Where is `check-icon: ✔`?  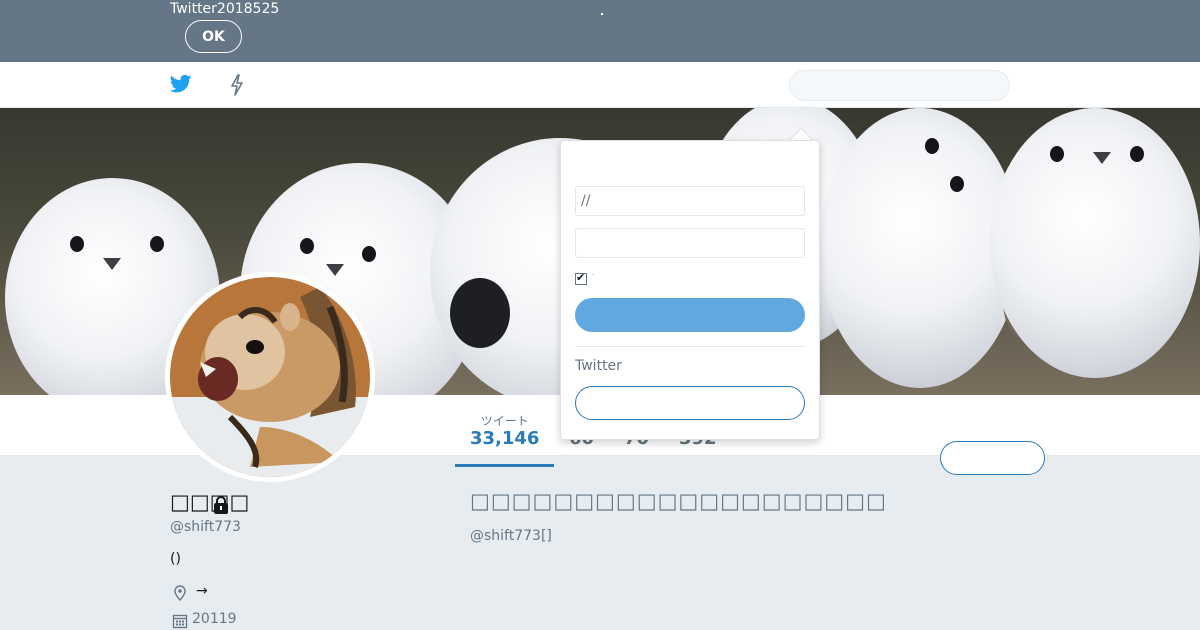
check-icon: ✔ is located at coordinates (581, 277).